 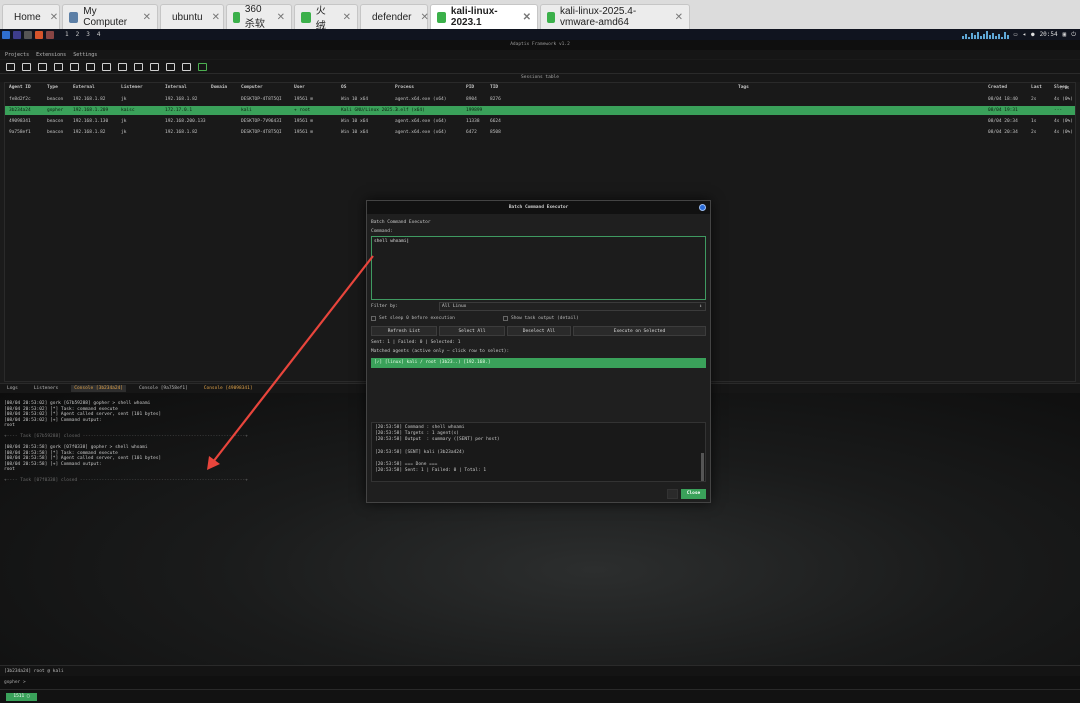 What do you see at coordinates (639, 331) in the screenshot?
I see `execute-selected-button: Execute on Selected` at bounding box center [639, 331].